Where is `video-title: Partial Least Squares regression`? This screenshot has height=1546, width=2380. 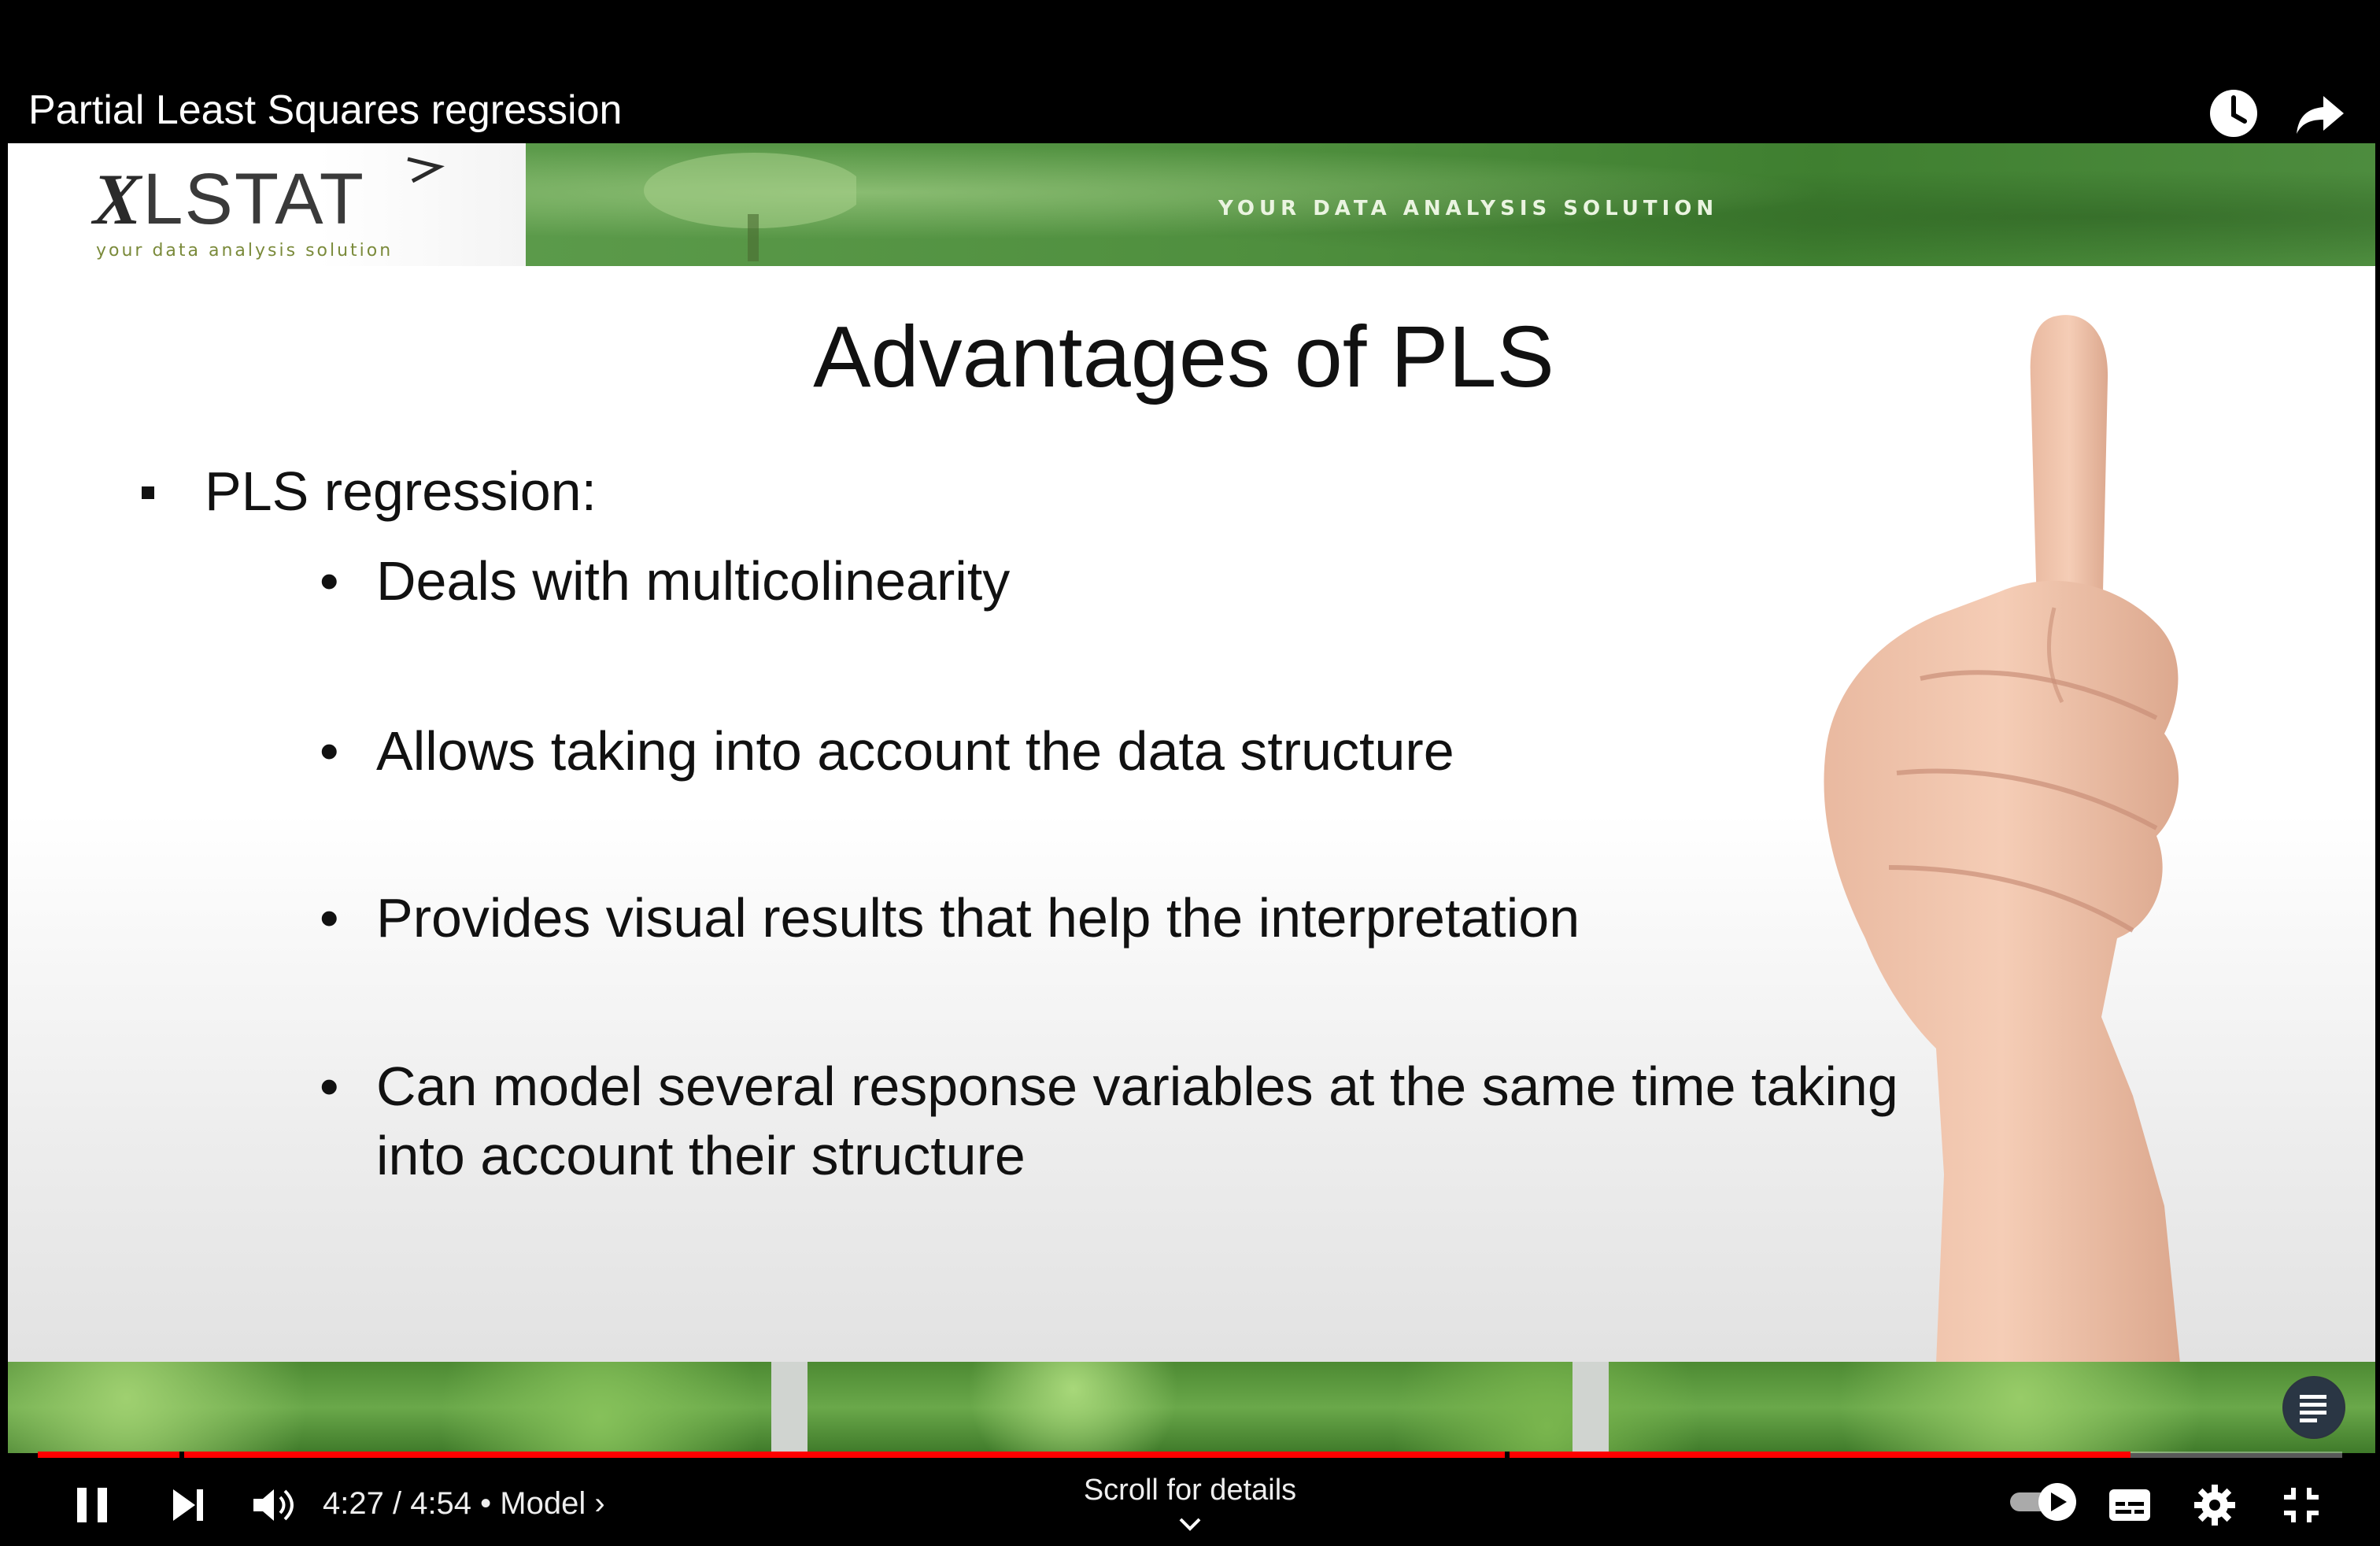
video-title: Partial Least Squares regression is located at coordinates (325, 110).